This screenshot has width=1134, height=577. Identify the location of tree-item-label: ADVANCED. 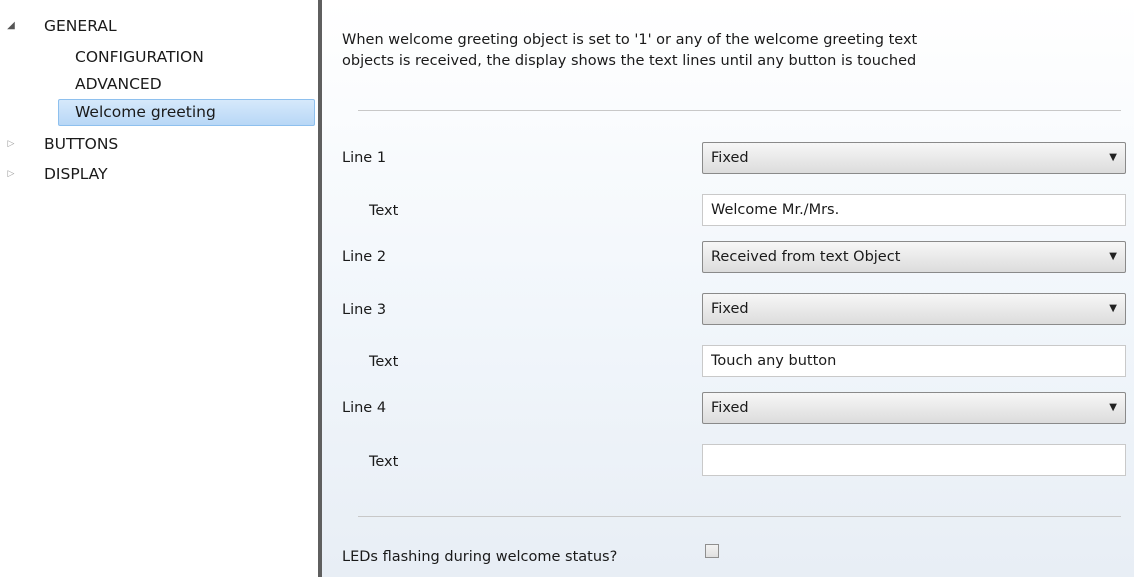
(118, 84).